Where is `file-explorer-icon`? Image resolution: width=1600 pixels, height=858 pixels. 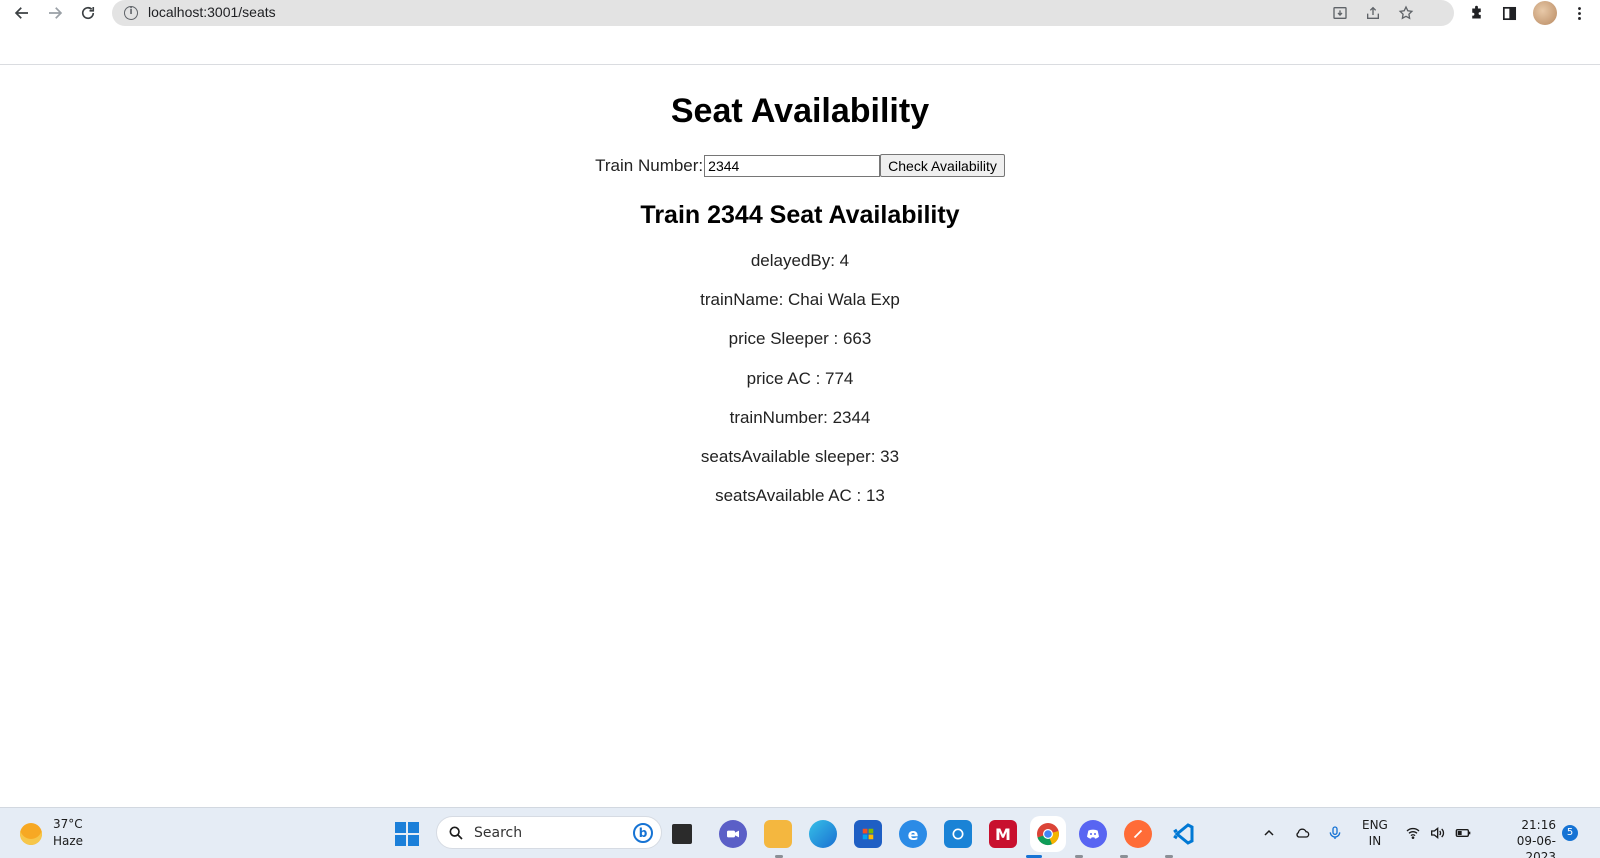
file-explorer-icon is located at coordinates (778, 834).